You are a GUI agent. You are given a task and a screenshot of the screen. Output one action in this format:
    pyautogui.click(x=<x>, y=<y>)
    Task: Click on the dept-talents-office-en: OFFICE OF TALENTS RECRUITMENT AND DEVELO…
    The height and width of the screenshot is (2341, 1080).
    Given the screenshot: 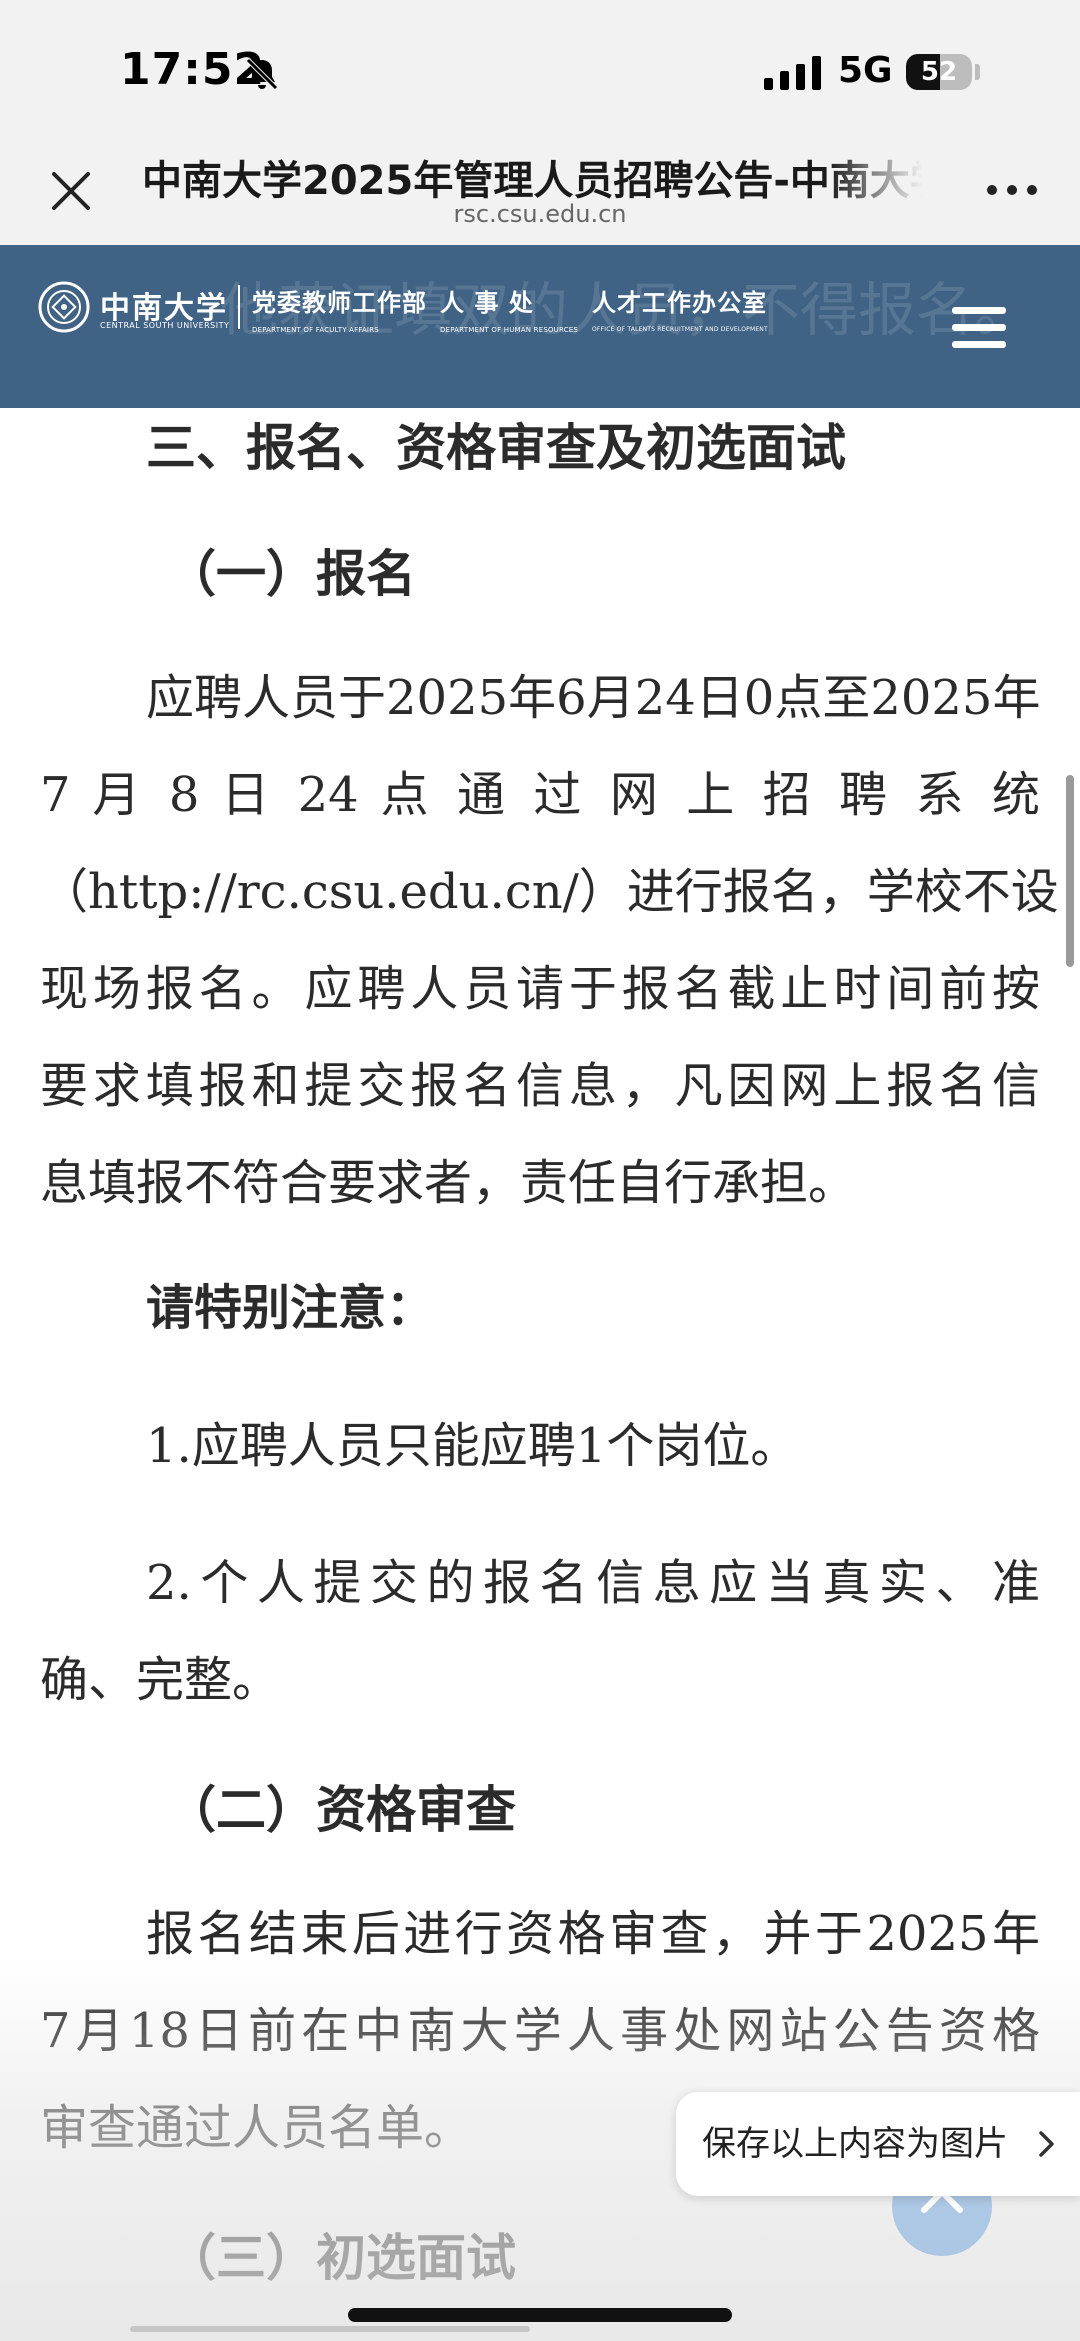 What is the action you would take?
    pyautogui.click(x=680, y=329)
    